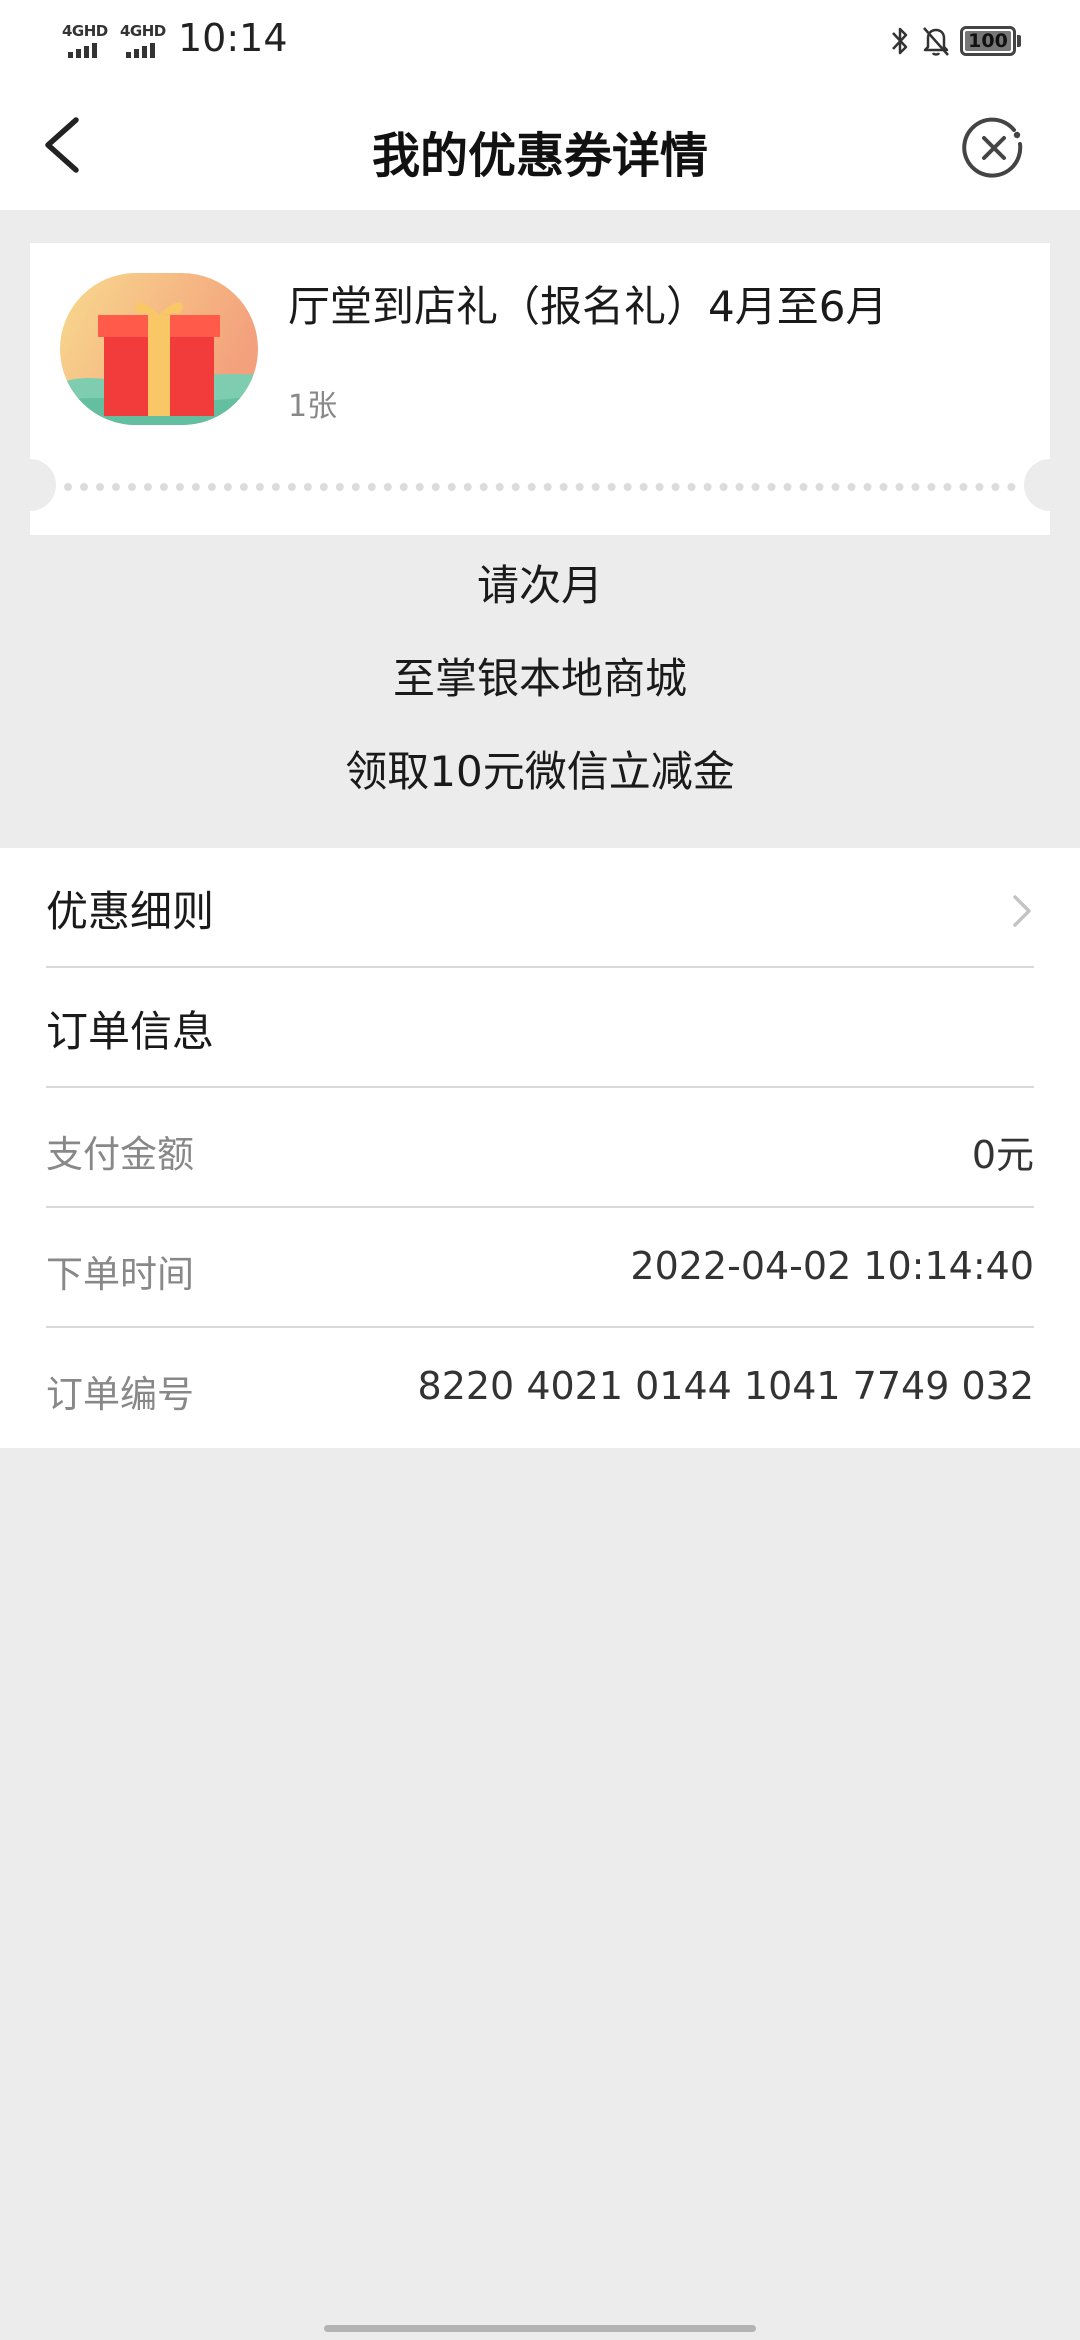 The width and height of the screenshot is (1080, 2340). What do you see at coordinates (1019, 41) in the screenshot?
I see `battery-tip` at bounding box center [1019, 41].